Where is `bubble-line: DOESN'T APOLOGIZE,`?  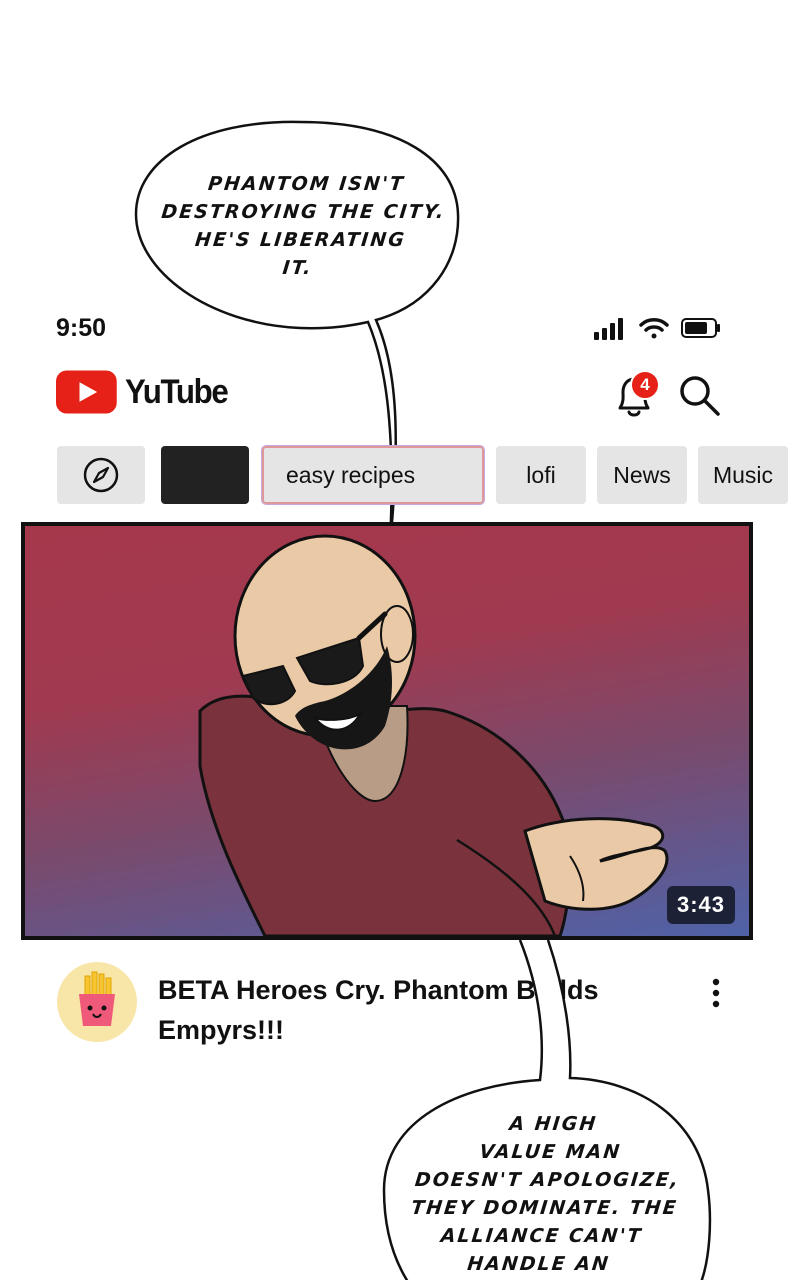 bubble-line: DOESN'T APOLOGIZE, is located at coordinates (547, 1180).